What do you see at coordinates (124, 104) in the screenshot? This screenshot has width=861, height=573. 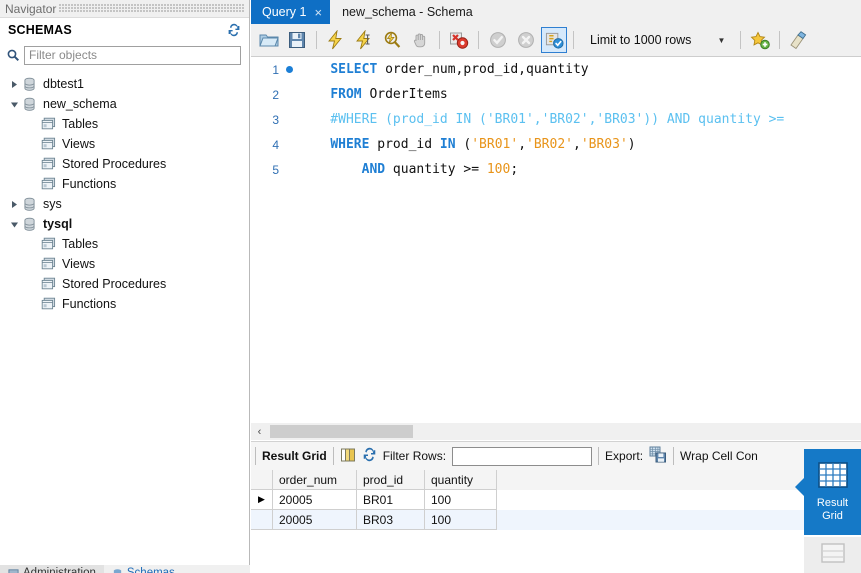 I see `tree-item-new-schema: new_schema` at bounding box center [124, 104].